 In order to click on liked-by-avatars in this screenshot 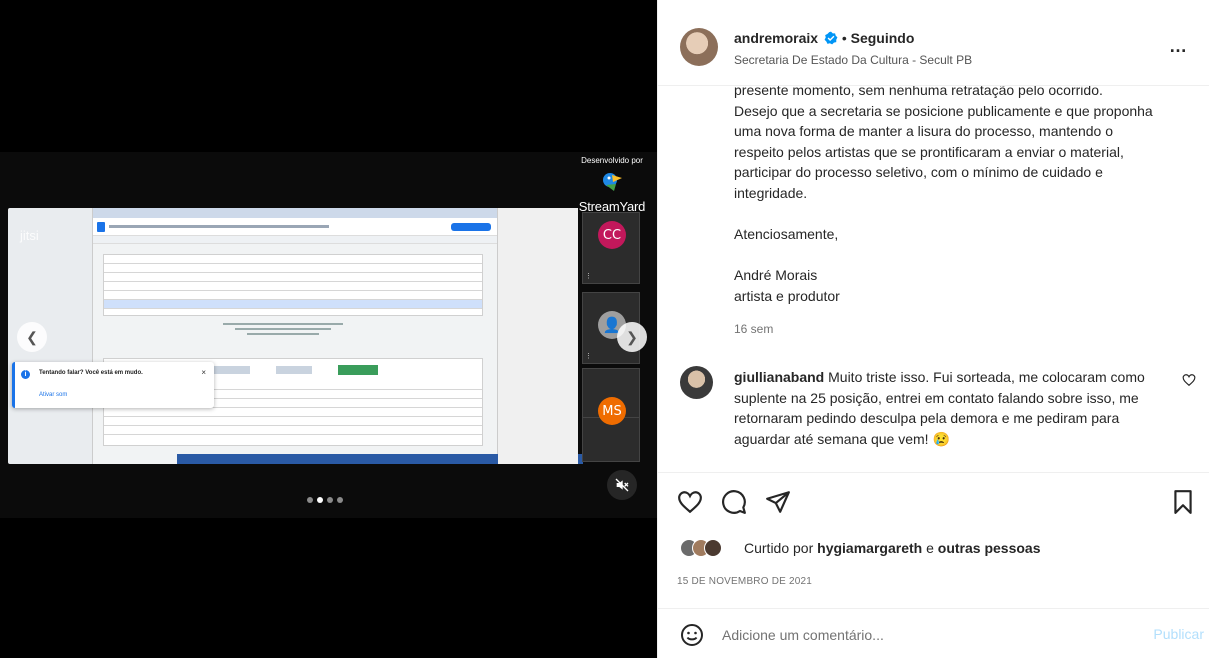, I will do `click(709, 548)`.